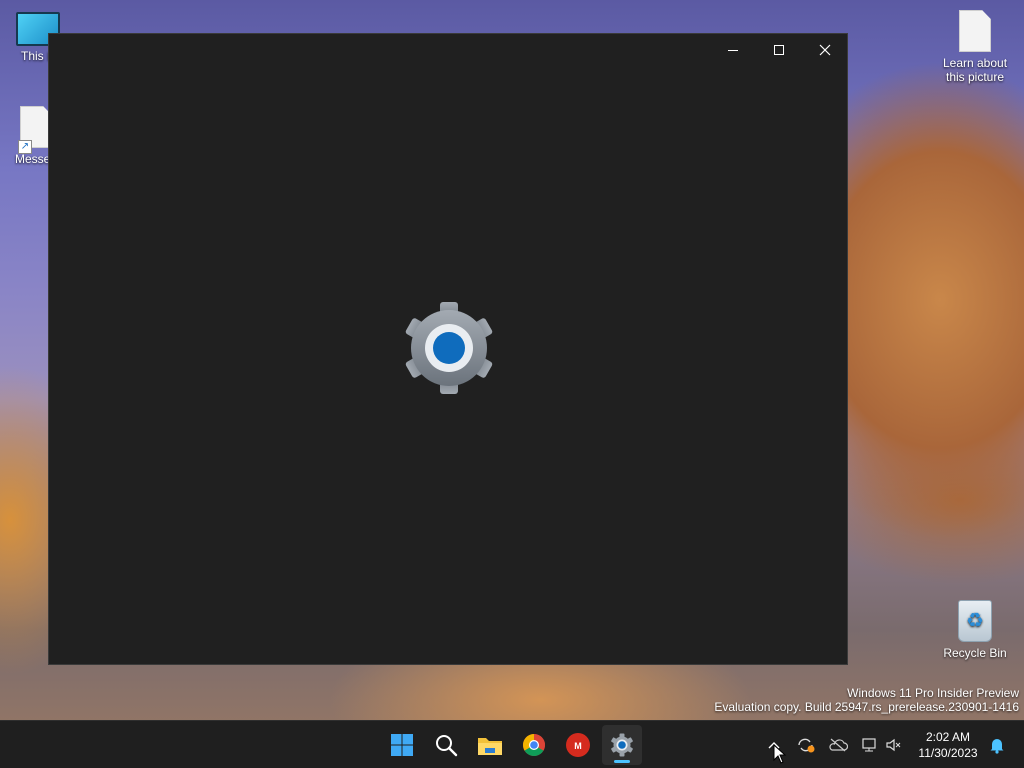  Describe the element at coordinates (975, 31) in the screenshot. I see `document-icon` at that location.